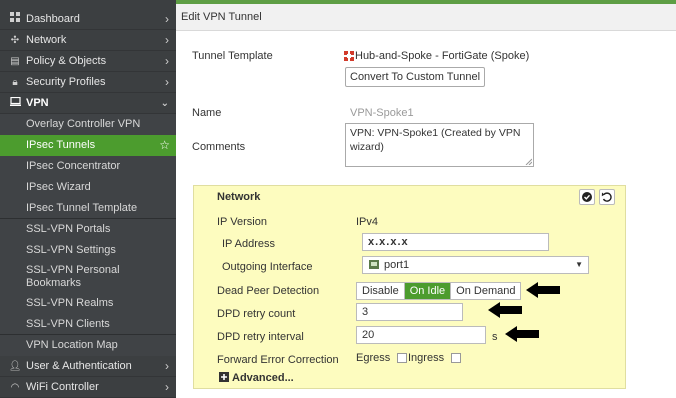 This screenshot has height=398, width=676. Describe the element at coordinates (373, 358) in the screenshot. I see `fec-egress-label: Egress` at that location.